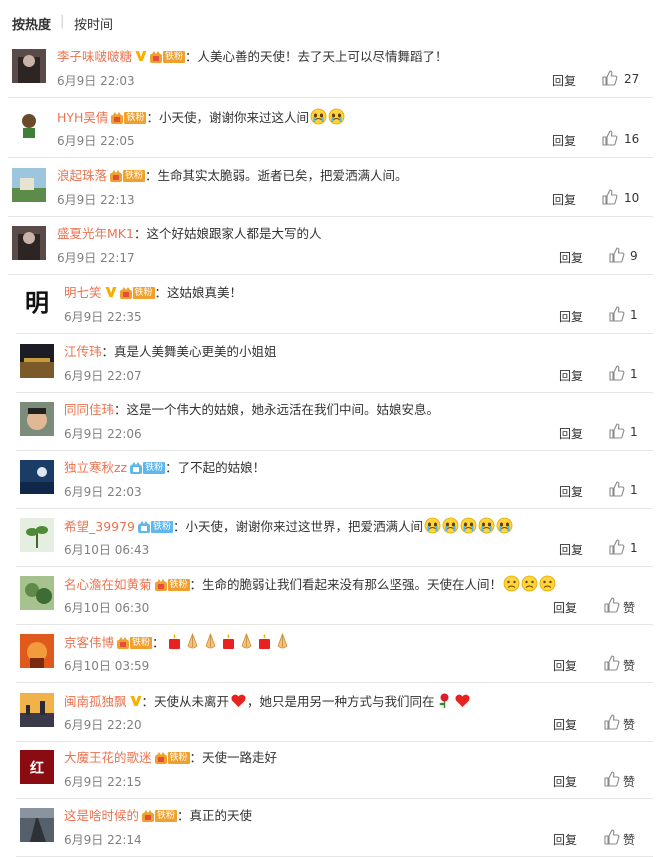 The image size is (657, 857). I want to click on username-link: HYH吴倩, so click(82, 117).